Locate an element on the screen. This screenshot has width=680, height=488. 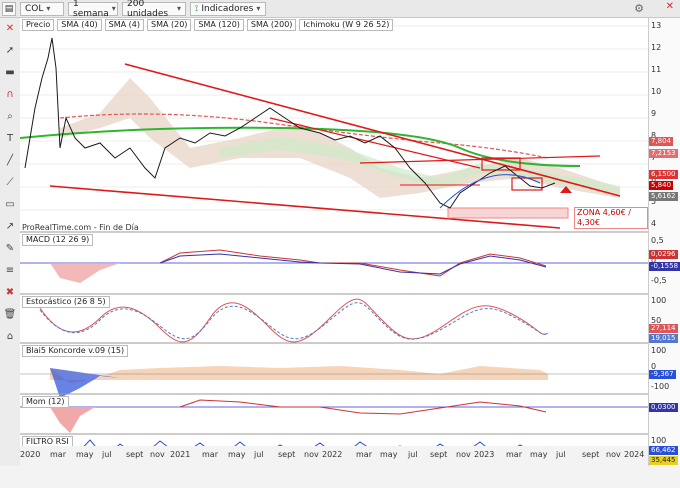
price-tag: 7,2153 is located at coordinates (663, 153).